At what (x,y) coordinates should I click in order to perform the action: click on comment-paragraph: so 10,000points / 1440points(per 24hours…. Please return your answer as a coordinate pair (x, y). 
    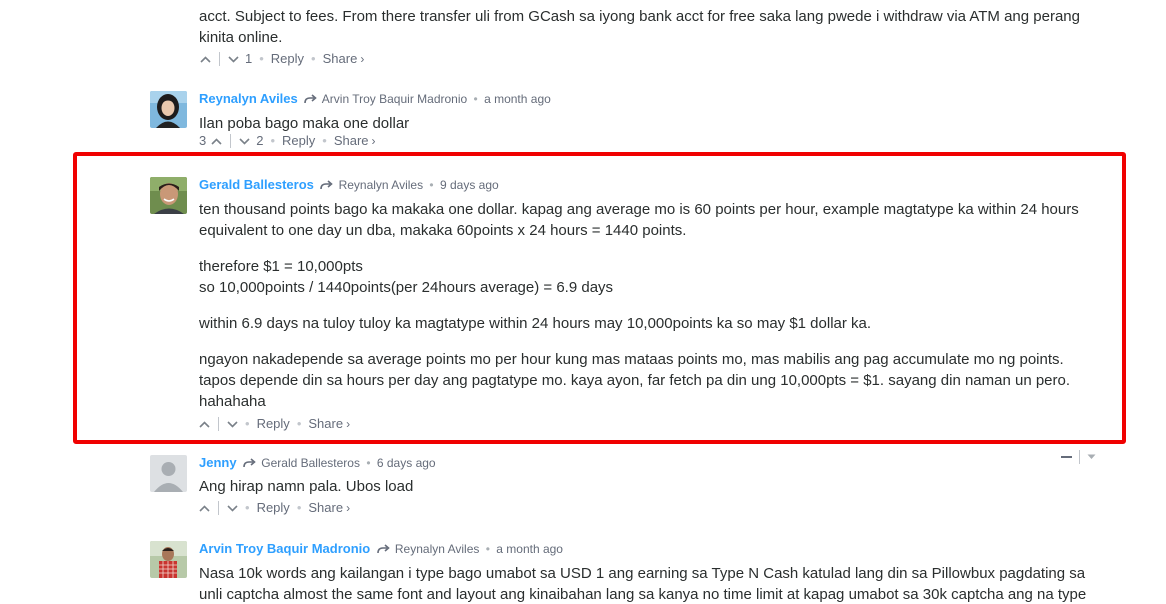
    Looking at the image, I should click on (406, 287).